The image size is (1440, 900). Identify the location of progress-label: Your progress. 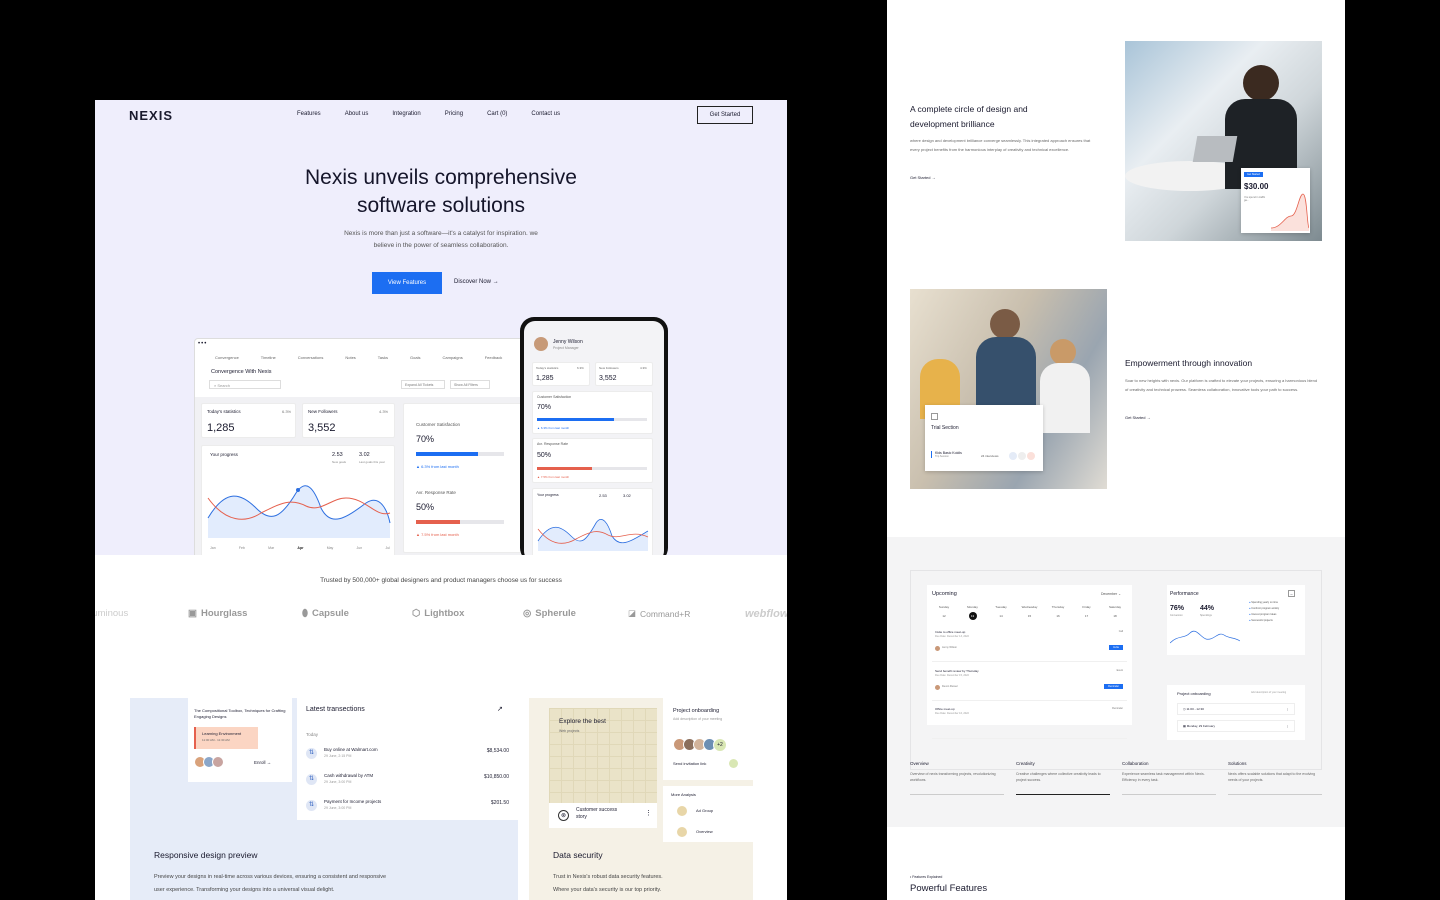
(224, 454).